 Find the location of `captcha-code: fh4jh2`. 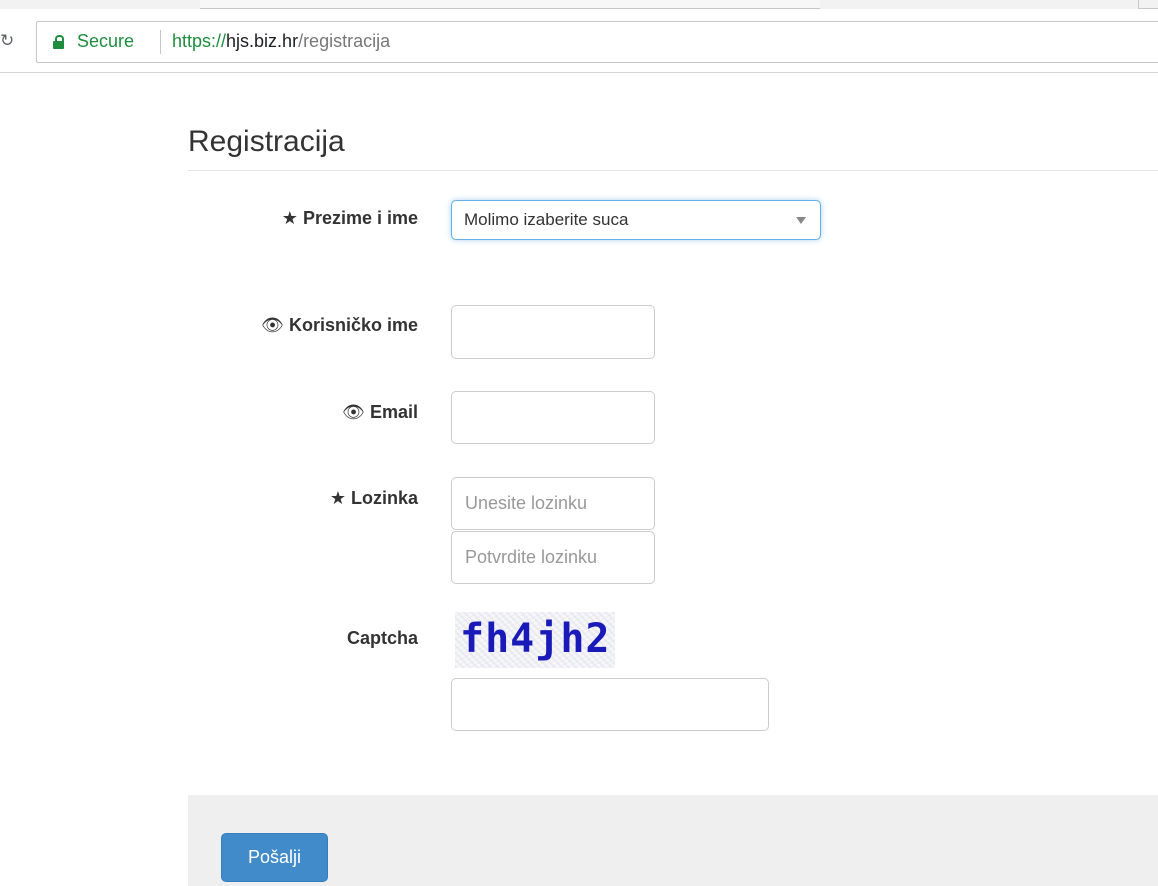

captcha-code: fh4jh2 is located at coordinates (535, 639).